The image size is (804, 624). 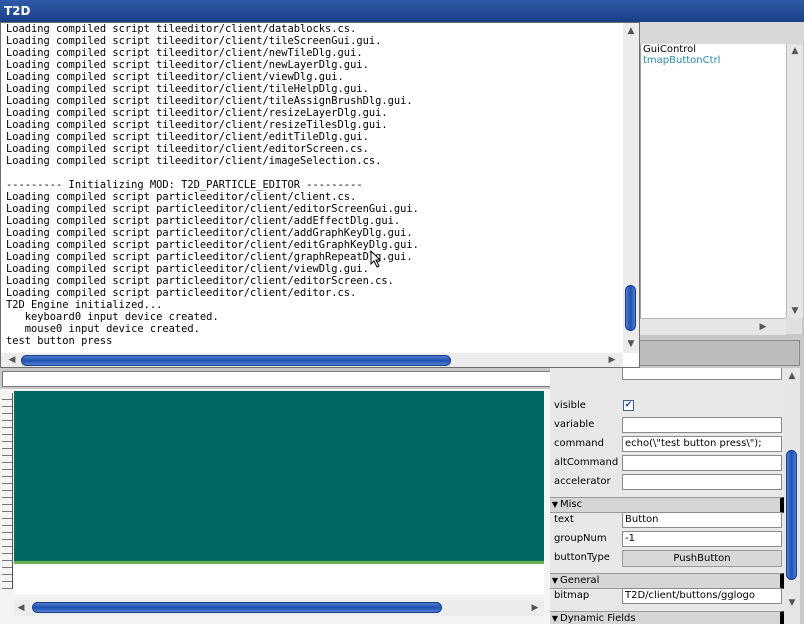 What do you see at coordinates (702, 463) in the screenshot?
I see `altcommand-field` at bounding box center [702, 463].